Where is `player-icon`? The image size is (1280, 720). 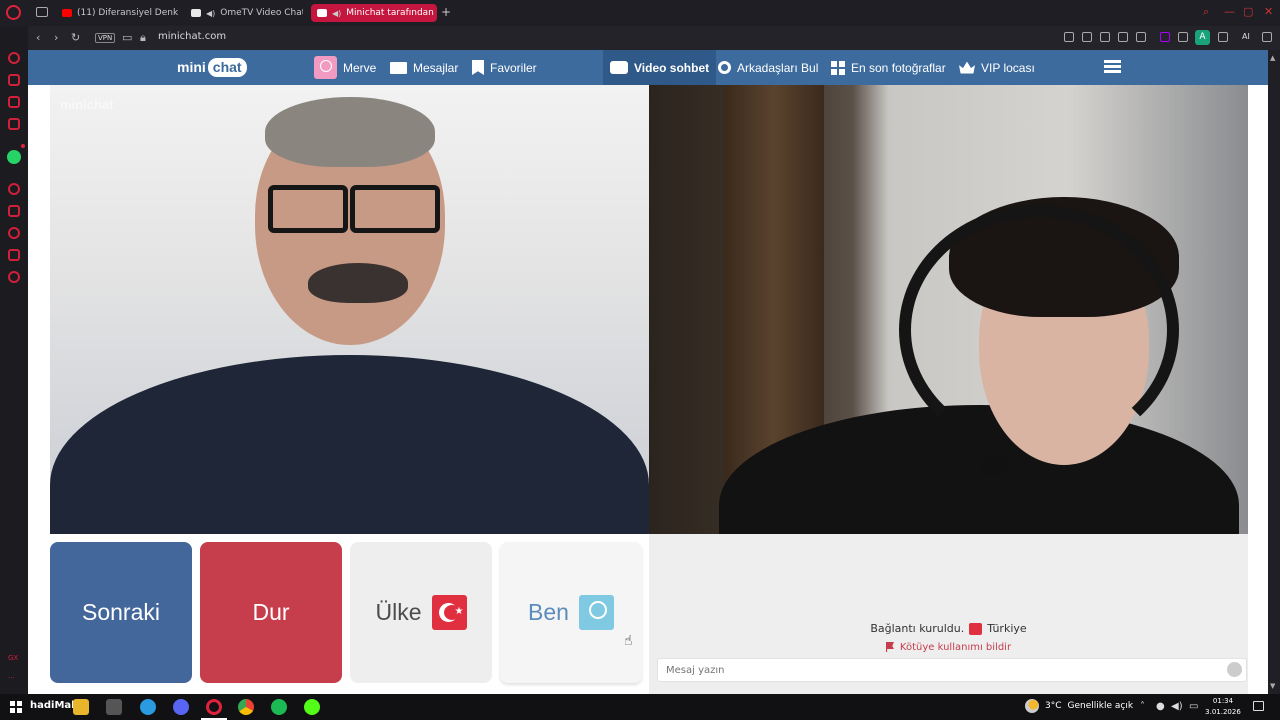 player-icon is located at coordinates (14, 189).